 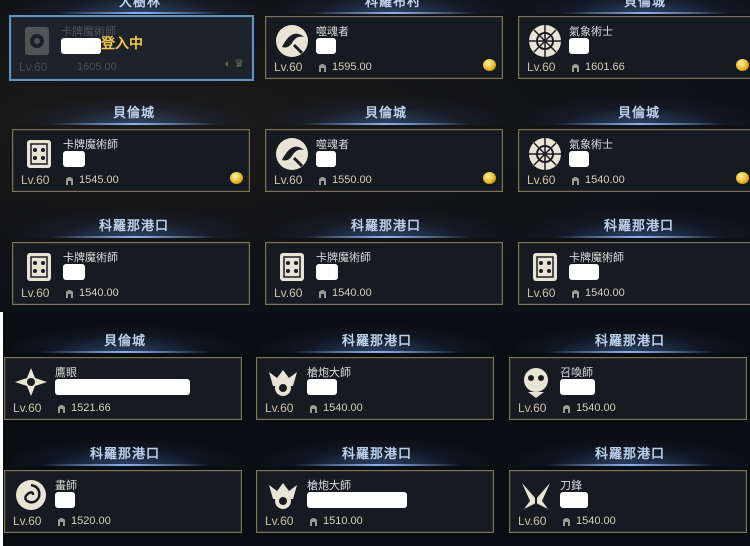 I want to click on character-card: 槍炮大師 Lv.60 1540.00, so click(x=375, y=388).